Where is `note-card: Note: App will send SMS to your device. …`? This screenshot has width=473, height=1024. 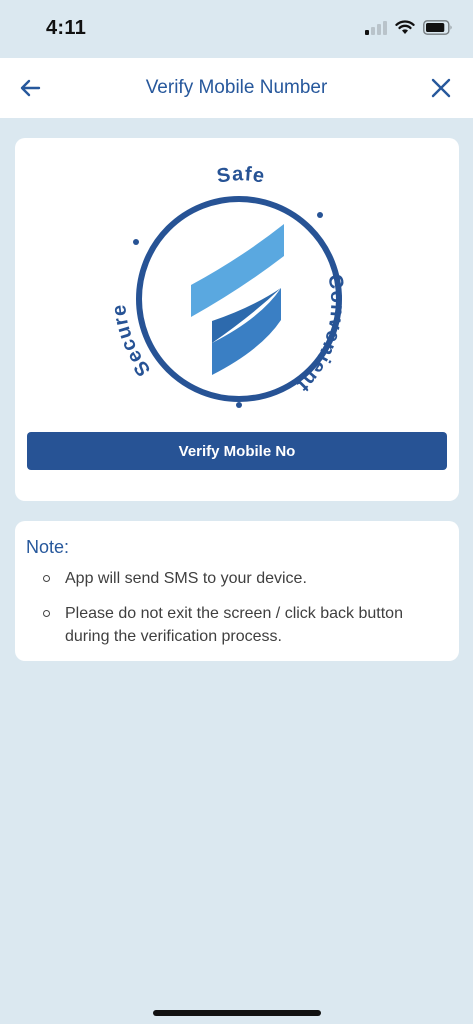 note-card: Note: App will send SMS to your device. … is located at coordinates (237, 591).